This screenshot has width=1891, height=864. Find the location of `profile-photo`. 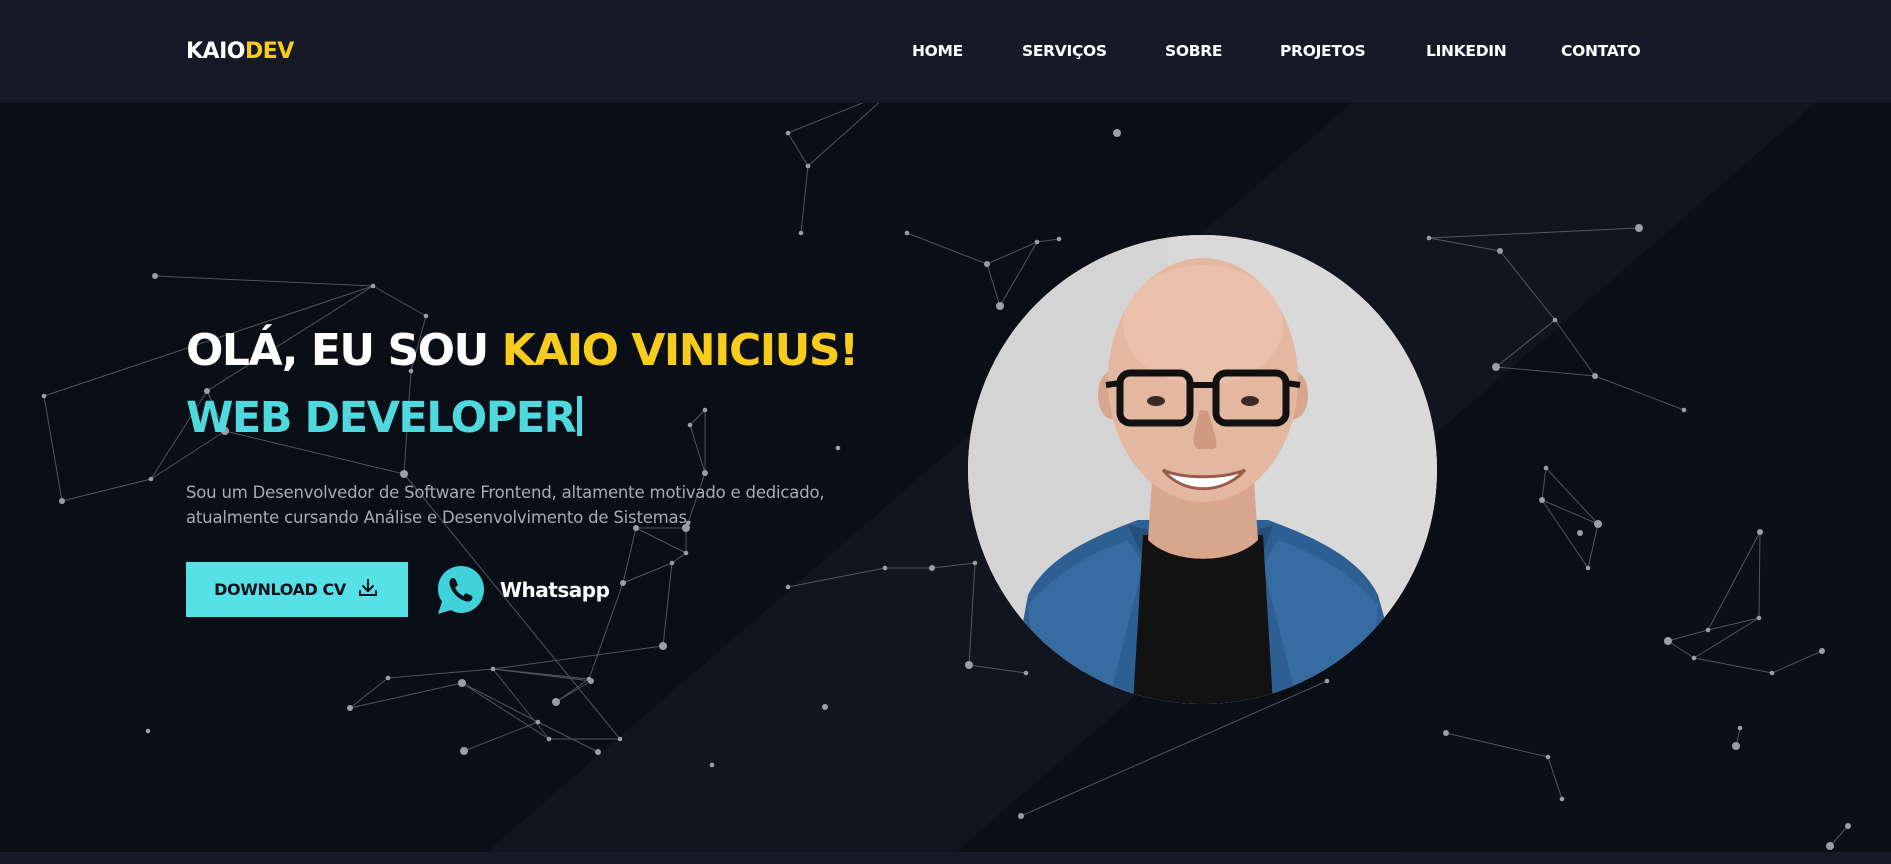

profile-photo is located at coordinates (1202, 469).